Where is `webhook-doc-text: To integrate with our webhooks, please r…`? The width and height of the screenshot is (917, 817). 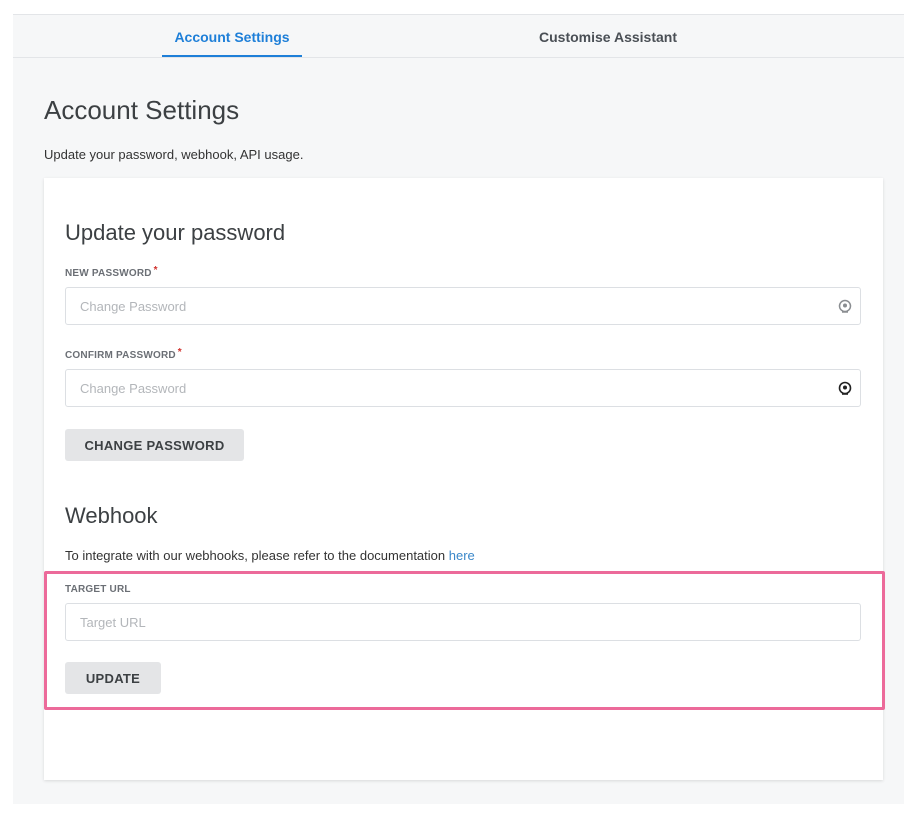
webhook-doc-text: To integrate with our webhooks, please r… is located at coordinates (270, 555).